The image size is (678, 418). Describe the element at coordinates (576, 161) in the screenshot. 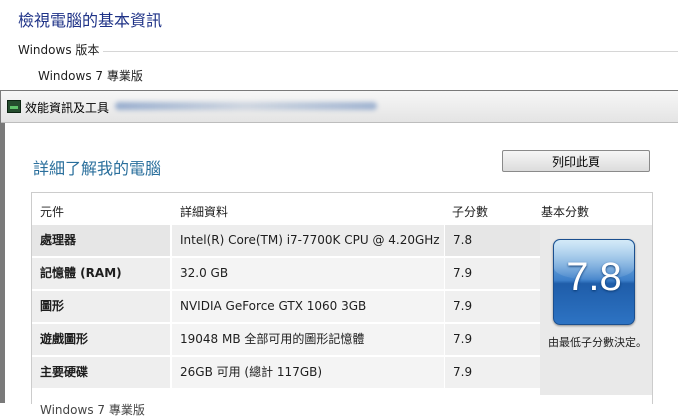

I see `print-page-button: 列印此頁` at that location.